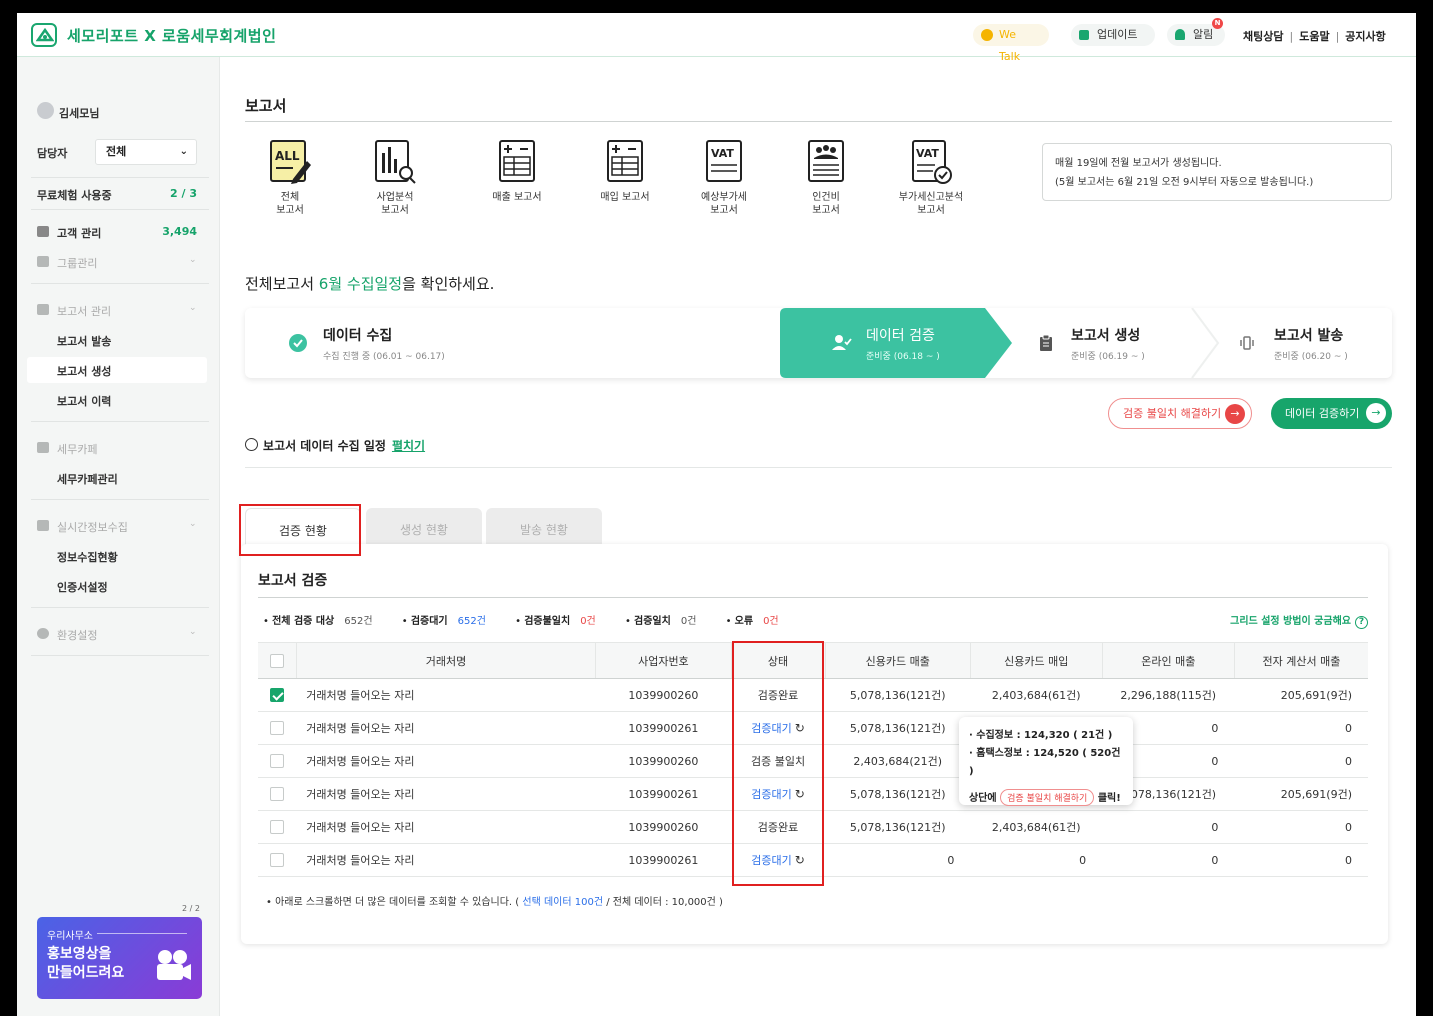 This screenshot has width=1433, height=1016. What do you see at coordinates (1046, 342) in the screenshot?
I see `clipboard-icon` at bounding box center [1046, 342].